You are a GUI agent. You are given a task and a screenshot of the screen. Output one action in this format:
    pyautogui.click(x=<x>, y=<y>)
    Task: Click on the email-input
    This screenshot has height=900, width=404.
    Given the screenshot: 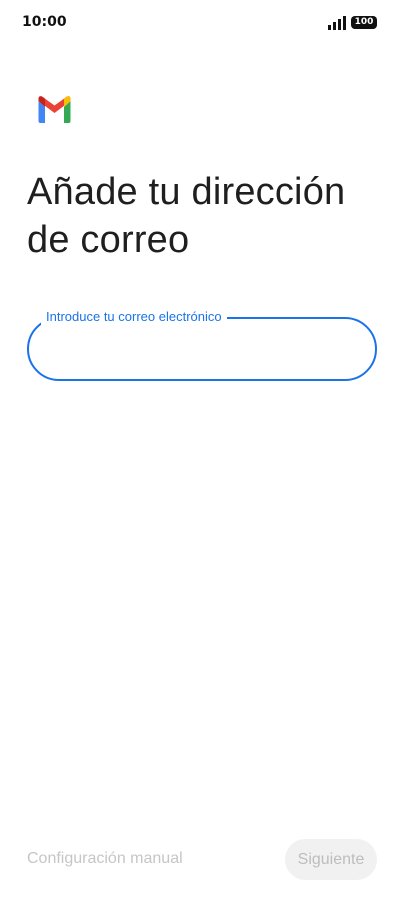 What is the action you would take?
    pyautogui.click(x=200, y=349)
    